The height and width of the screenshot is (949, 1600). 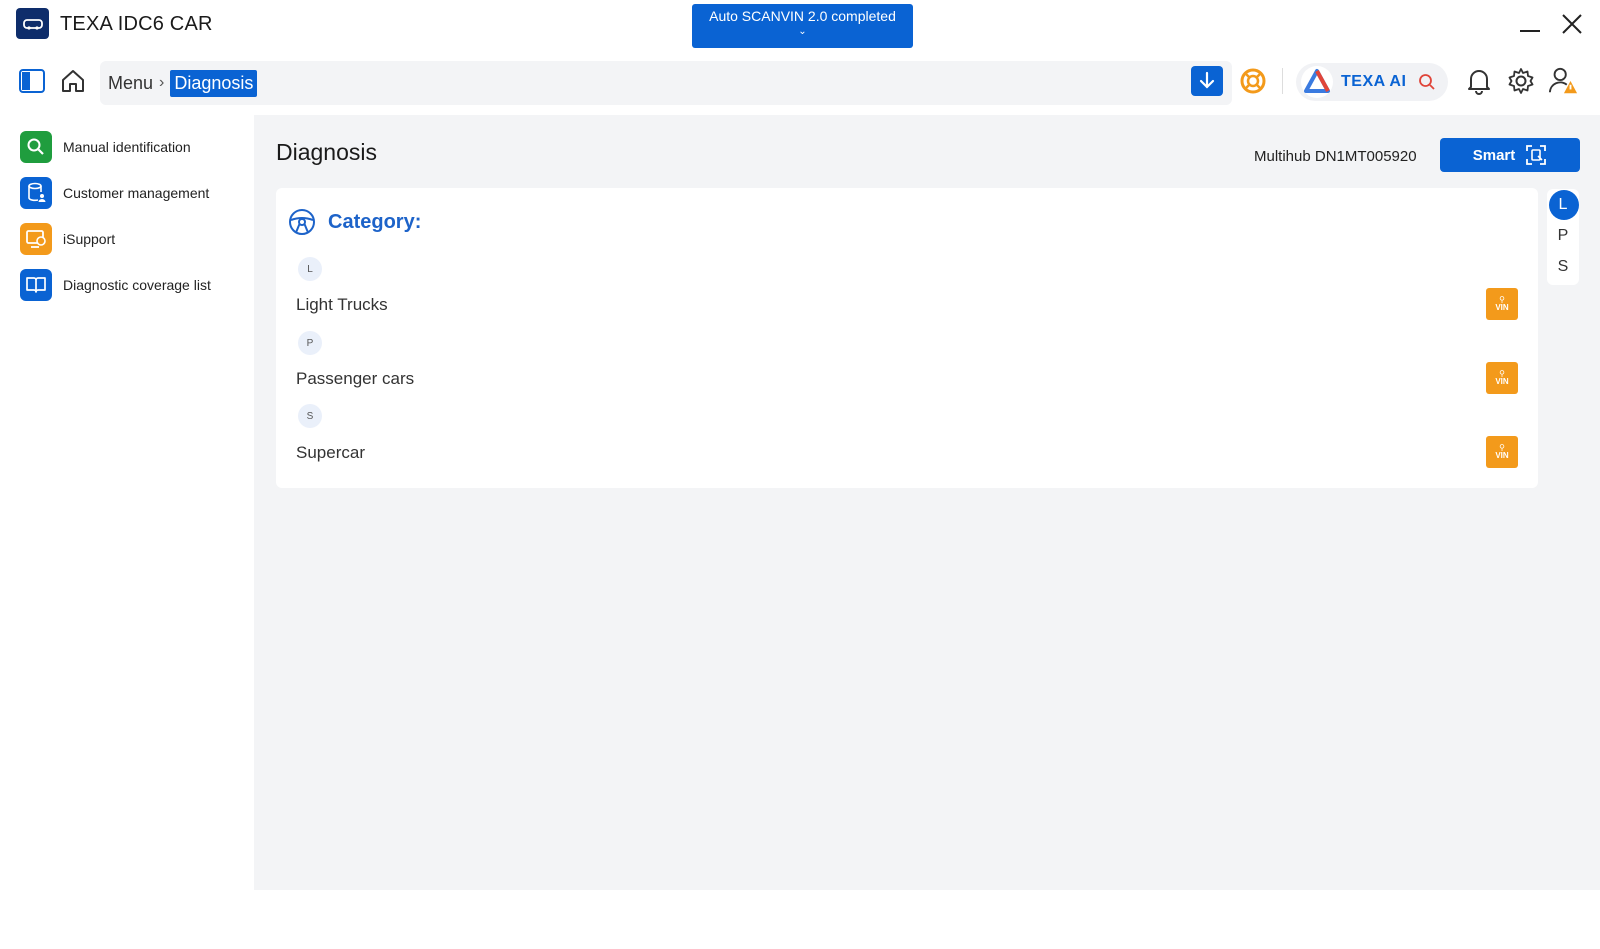 What do you see at coordinates (1427, 82) in the screenshot?
I see `search-icon` at bounding box center [1427, 82].